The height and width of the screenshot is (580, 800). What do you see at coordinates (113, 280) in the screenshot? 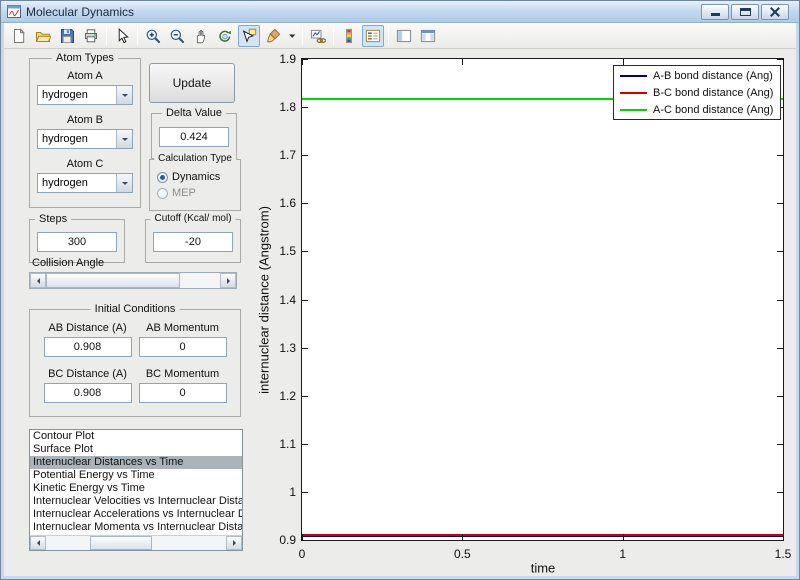
I see `slider-thumb` at bounding box center [113, 280].